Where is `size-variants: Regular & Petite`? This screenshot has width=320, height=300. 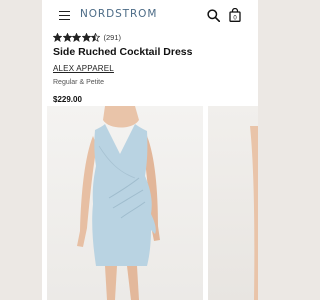 size-variants: Regular & Petite is located at coordinates (78, 82).